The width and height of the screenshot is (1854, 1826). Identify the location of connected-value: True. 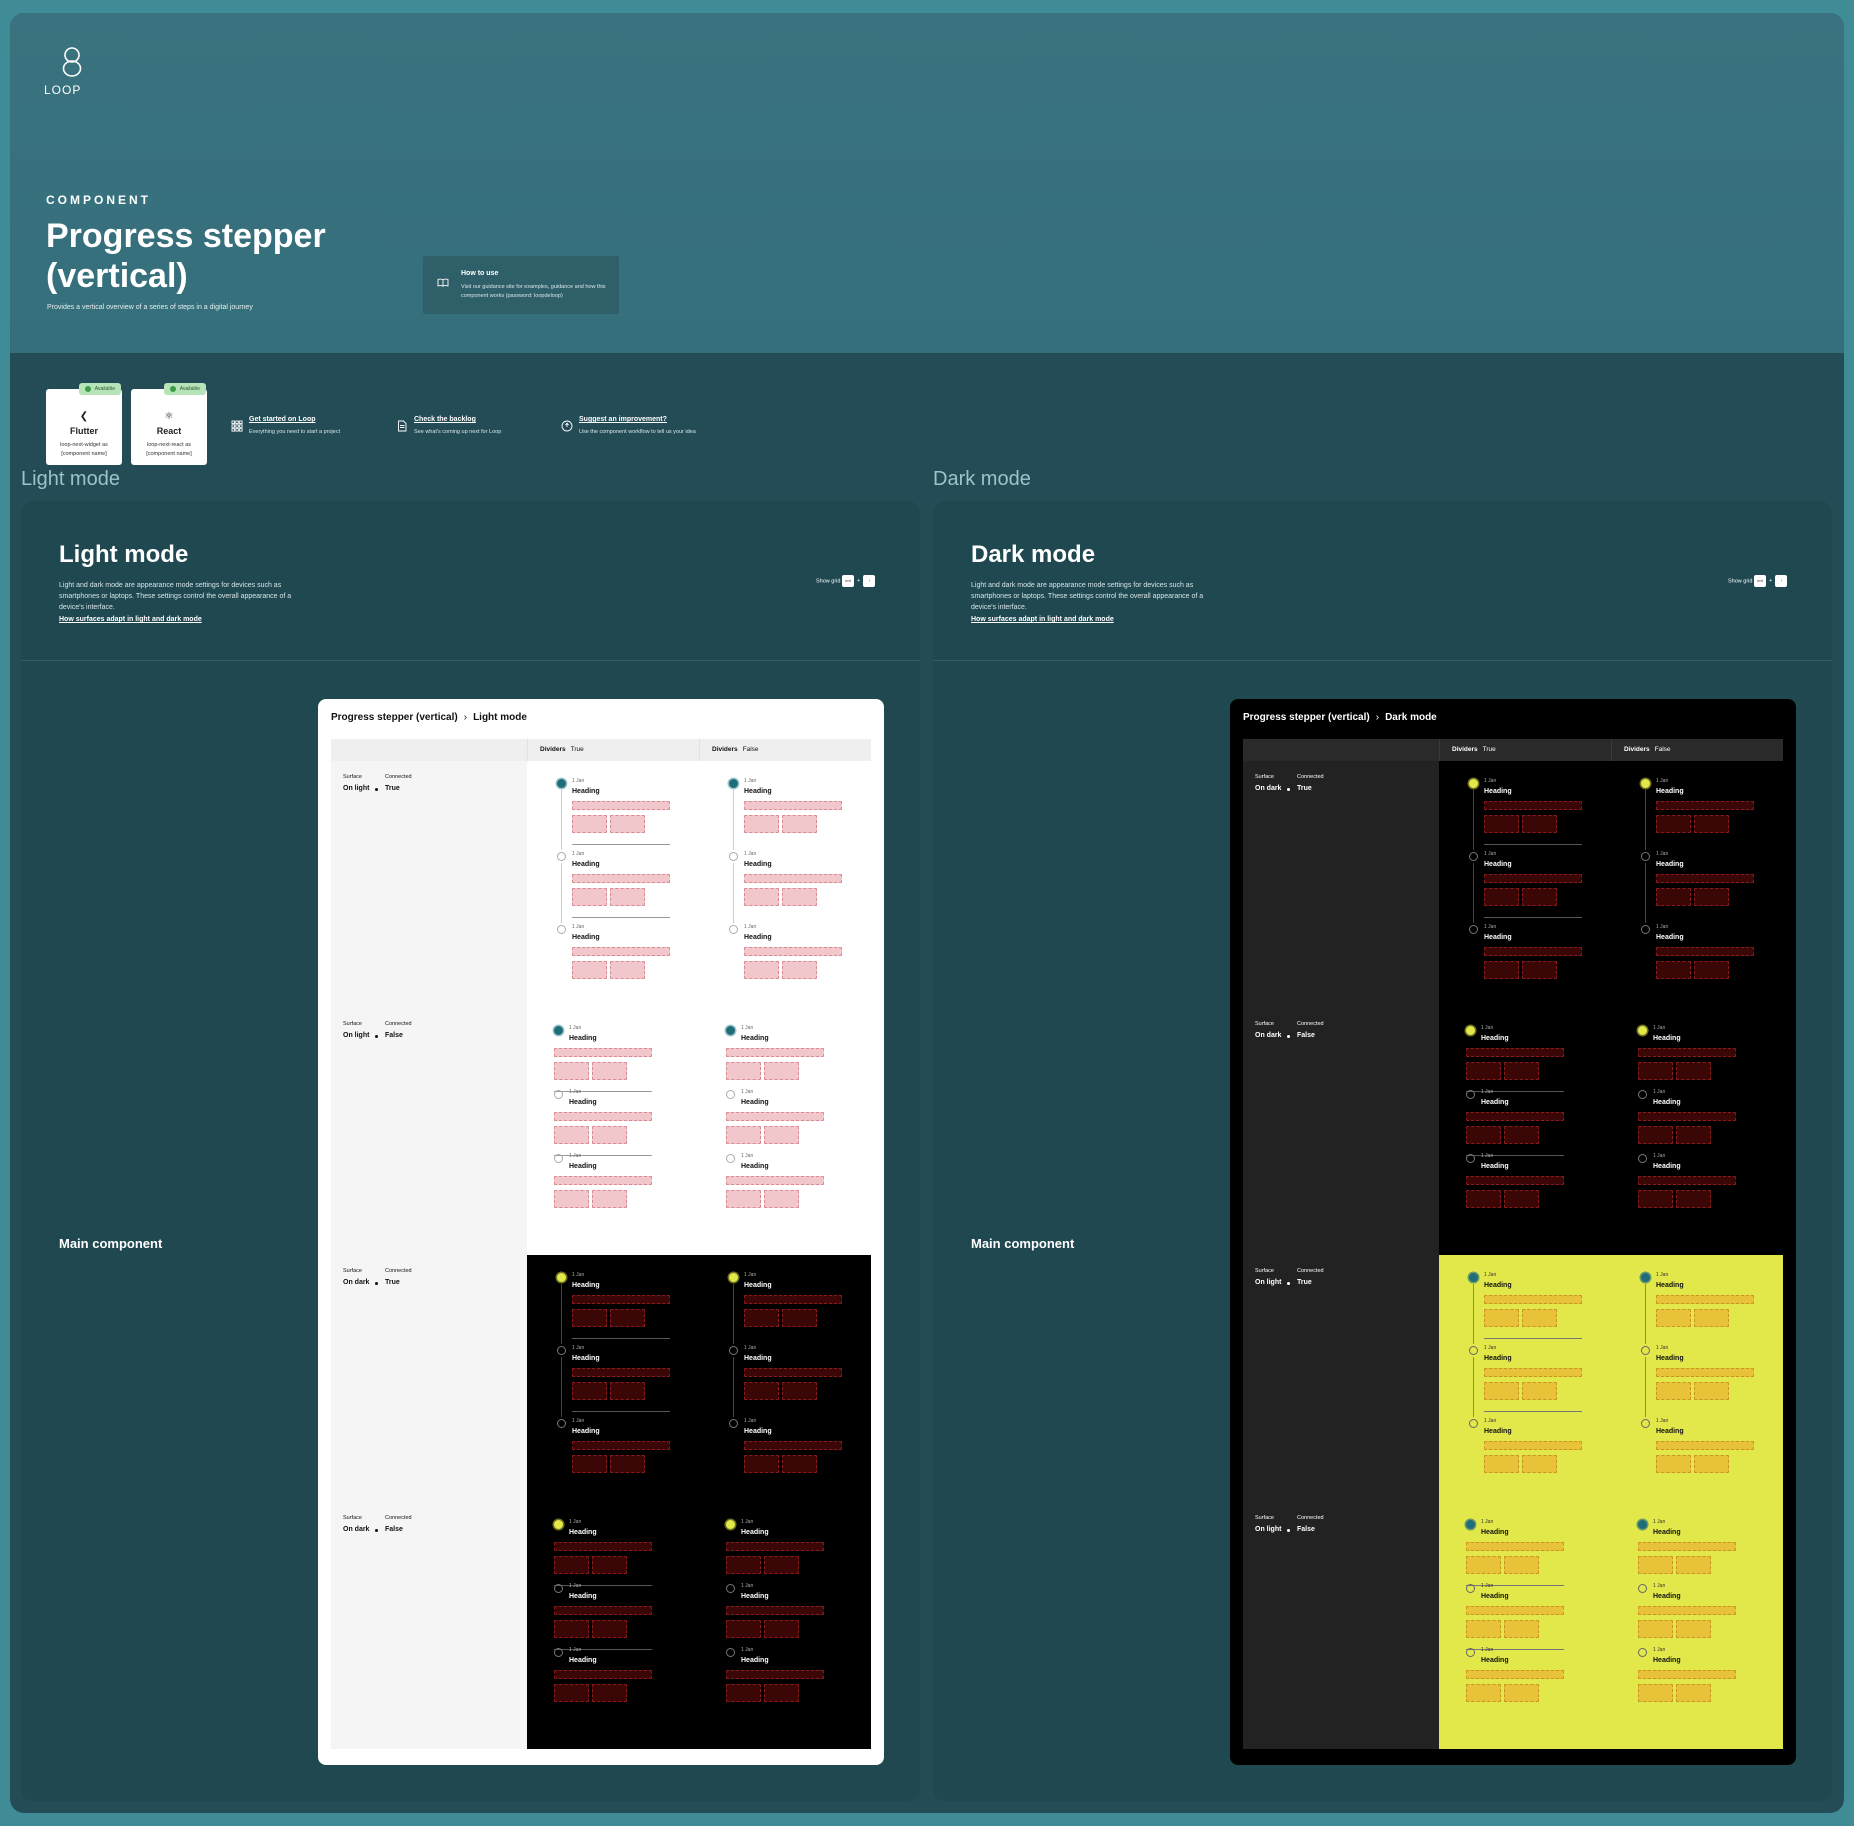
(1304, 788).